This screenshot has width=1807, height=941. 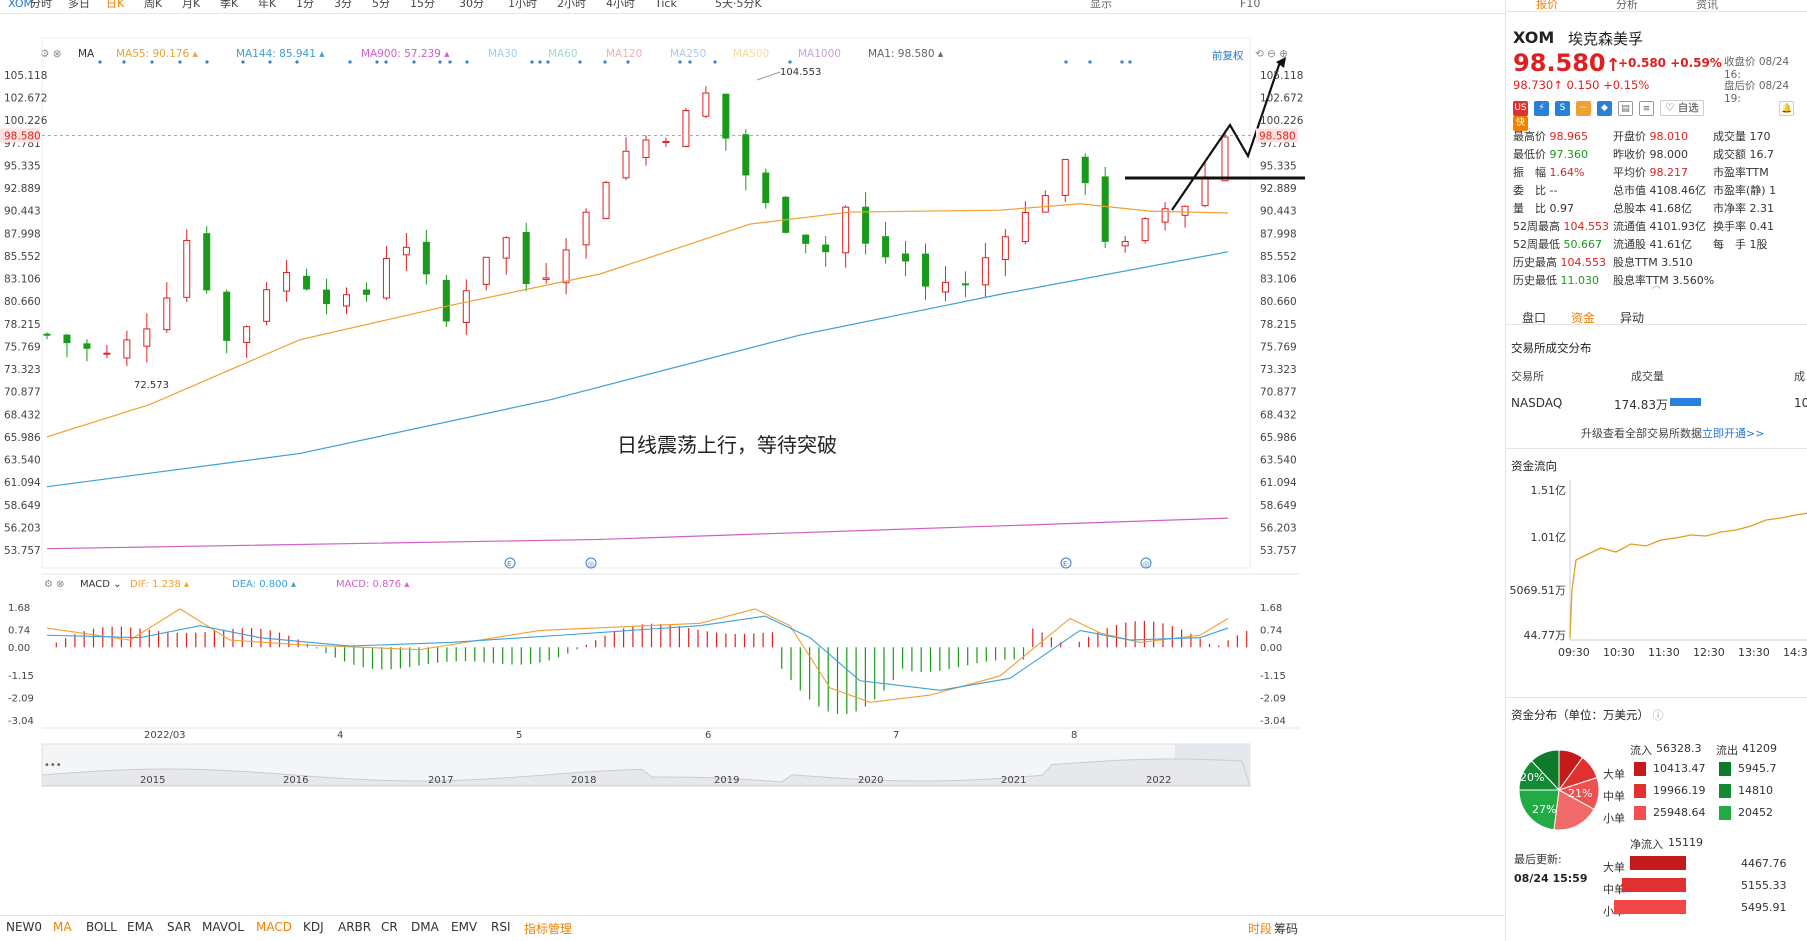 I want to click on stat-value: 1.64%, so click(x=1567, y=172).